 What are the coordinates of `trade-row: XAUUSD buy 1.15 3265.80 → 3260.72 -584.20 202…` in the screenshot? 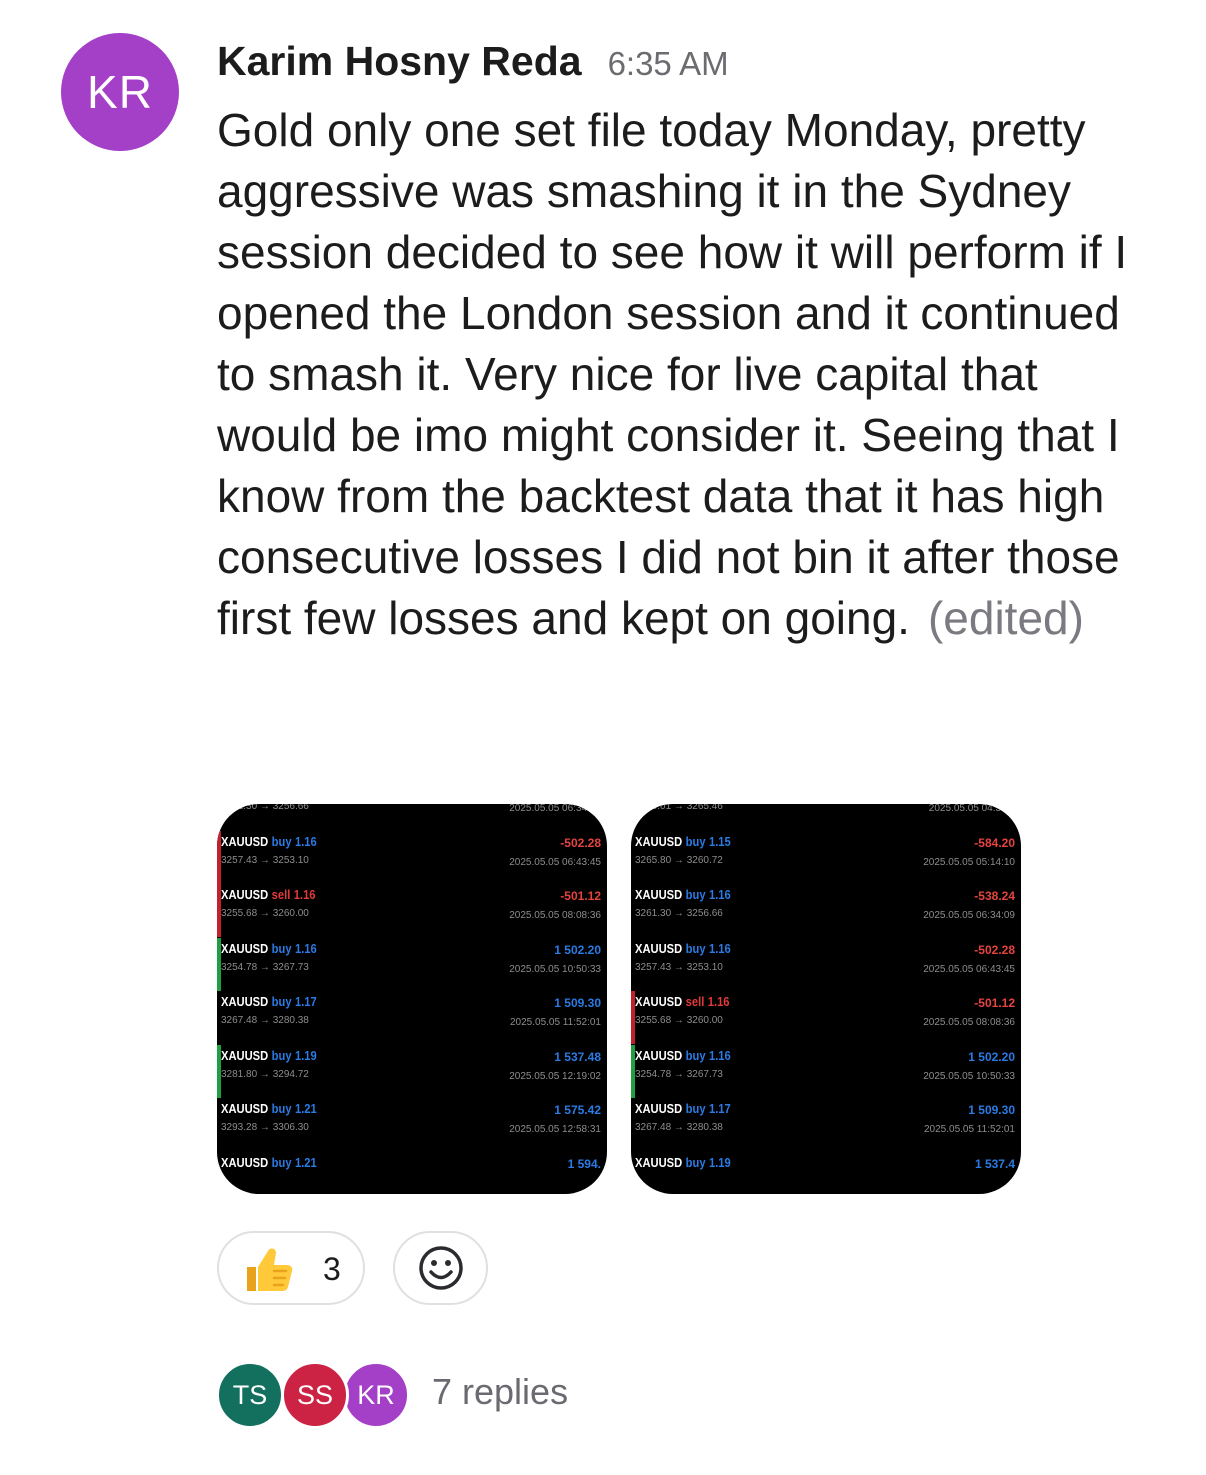 It's located at (826, 857).